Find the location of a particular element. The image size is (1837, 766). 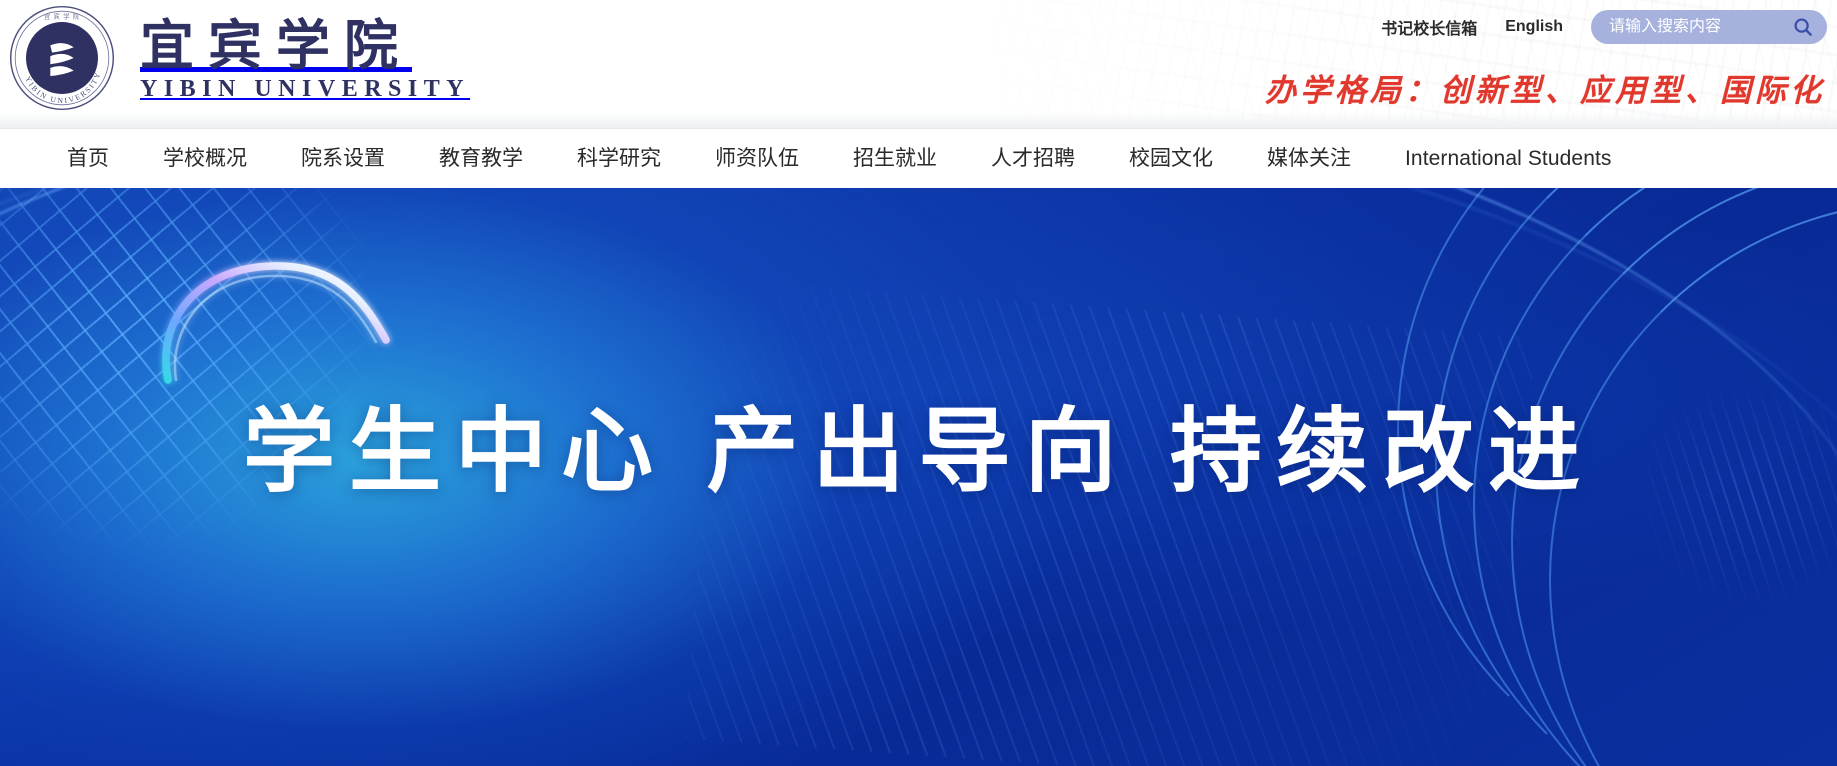

header-bottom-fade is located at coordinates (918, 120).